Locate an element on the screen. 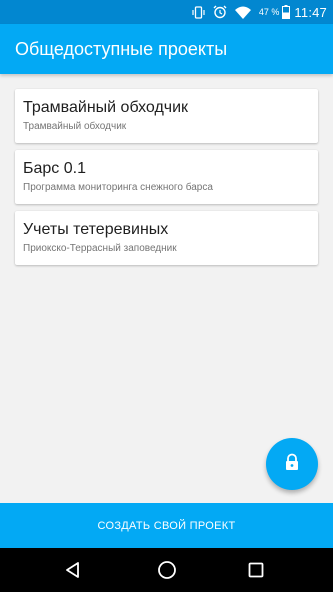 This screenshot has height=592, width=333. home-icon is located at coordinates (167, 570).